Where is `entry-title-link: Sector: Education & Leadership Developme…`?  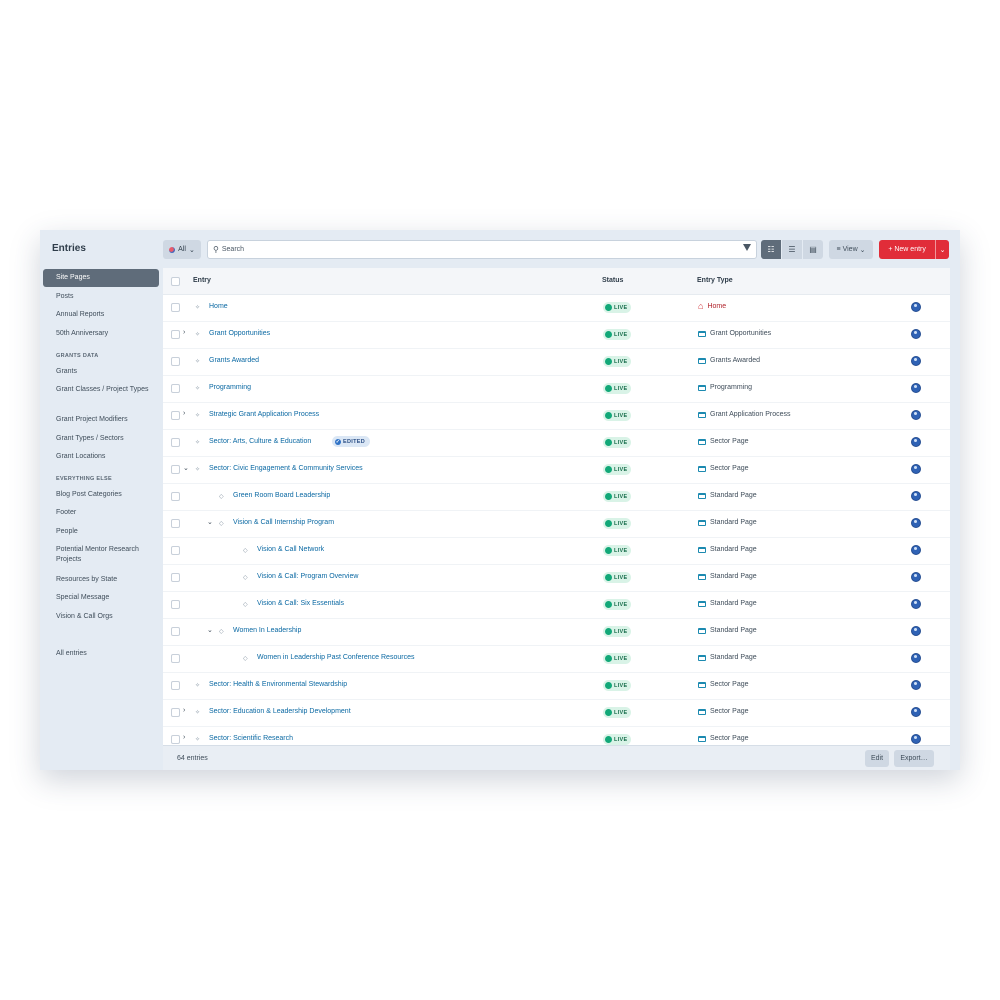
entry-title-link: Sector: Education & Leadership Developme… is located at coordinates (280, 711).